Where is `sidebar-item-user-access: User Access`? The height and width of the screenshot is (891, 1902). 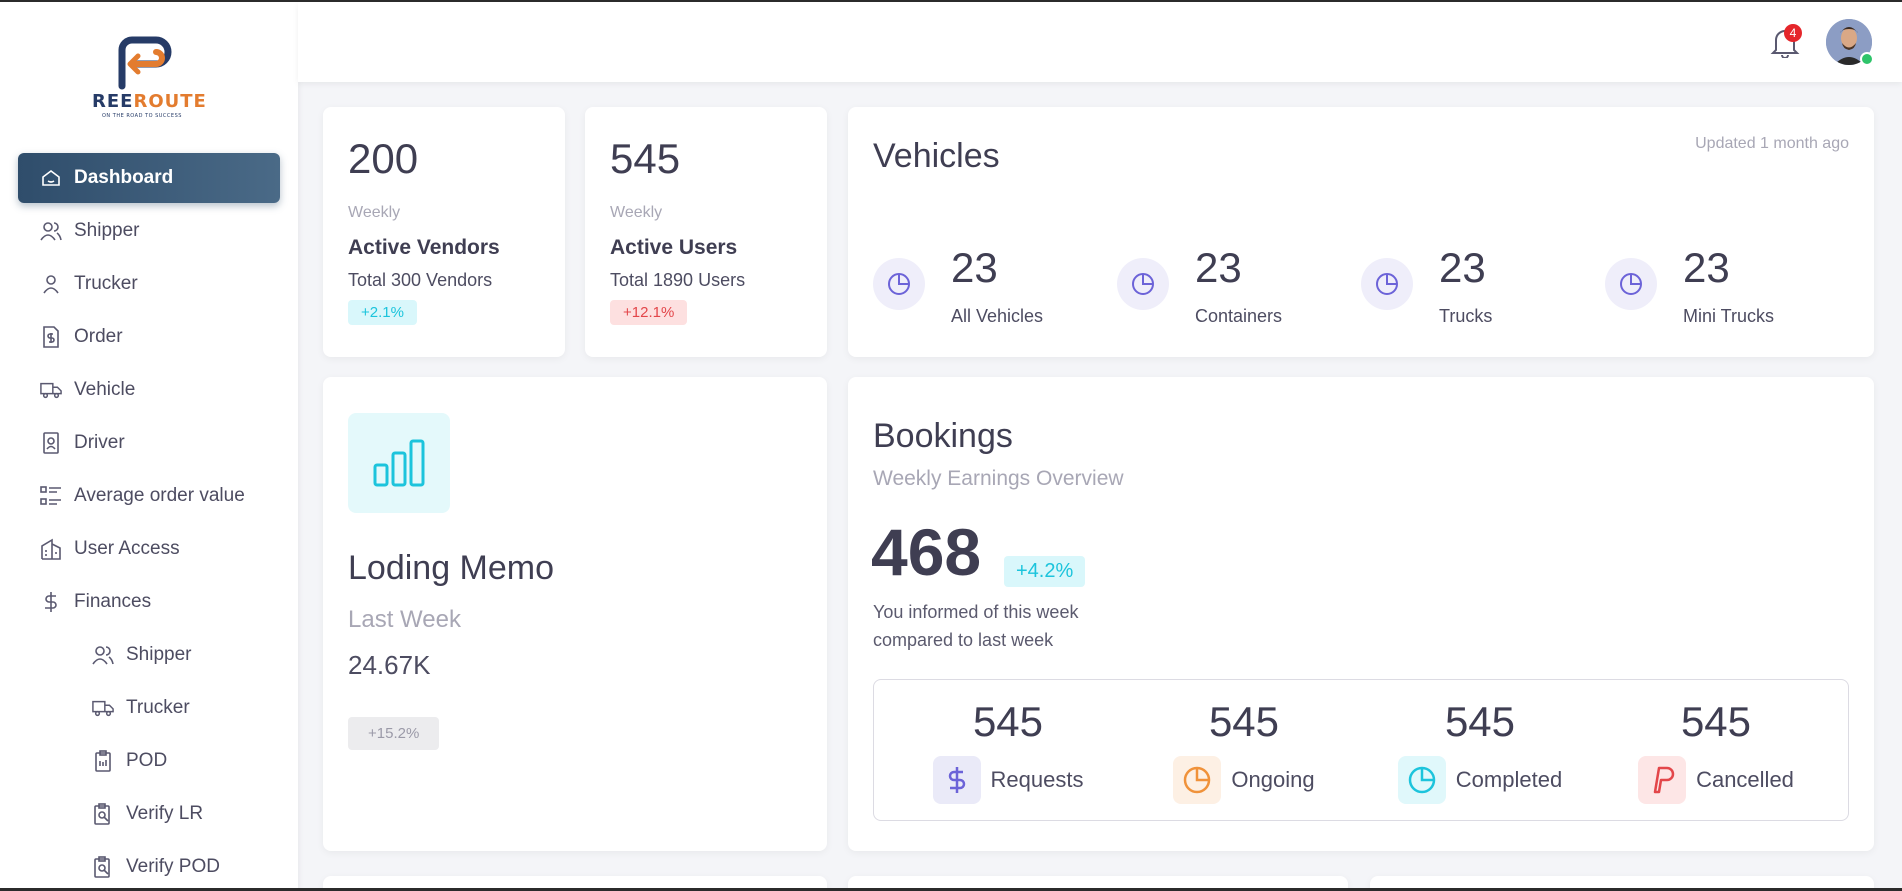 sidebar-item-user-access: User Access is located at coordinates (149, 549).